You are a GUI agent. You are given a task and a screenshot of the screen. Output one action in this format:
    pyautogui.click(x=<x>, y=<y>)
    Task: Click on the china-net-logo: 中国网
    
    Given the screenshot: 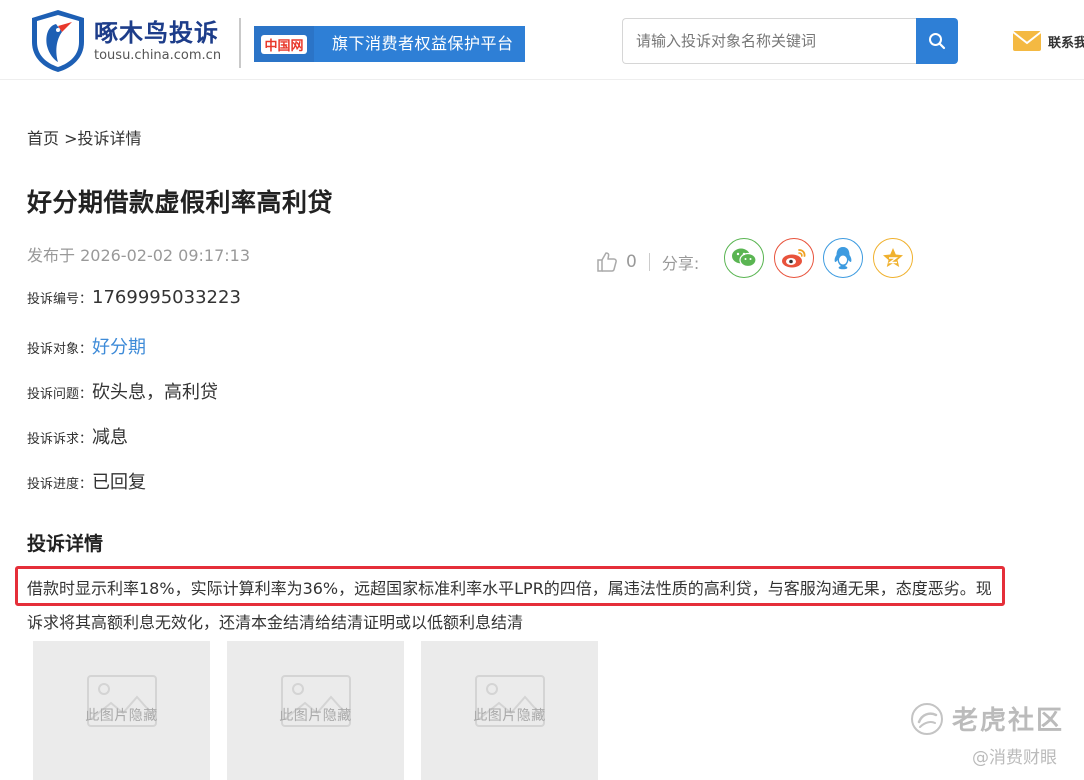 What is the action you would take?
    pyautogui.click(x=284, y=44)
    